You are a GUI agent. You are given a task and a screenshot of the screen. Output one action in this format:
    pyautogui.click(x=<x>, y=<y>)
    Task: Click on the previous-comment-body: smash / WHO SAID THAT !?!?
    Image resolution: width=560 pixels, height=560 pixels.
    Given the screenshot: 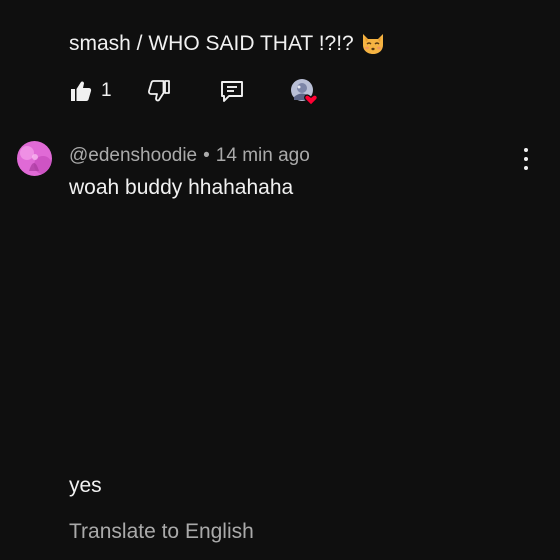 What is the action you would take?
    pyautogui.click(x=211, y=43)
    